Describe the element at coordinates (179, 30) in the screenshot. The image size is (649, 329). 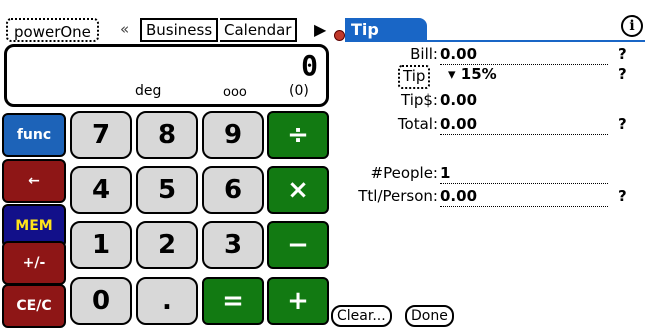
I see `tab-business: Business` at that location.